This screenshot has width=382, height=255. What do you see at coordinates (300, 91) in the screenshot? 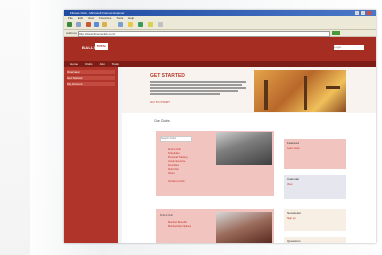
I see `hero-photo` at bounding box center [300, 91].